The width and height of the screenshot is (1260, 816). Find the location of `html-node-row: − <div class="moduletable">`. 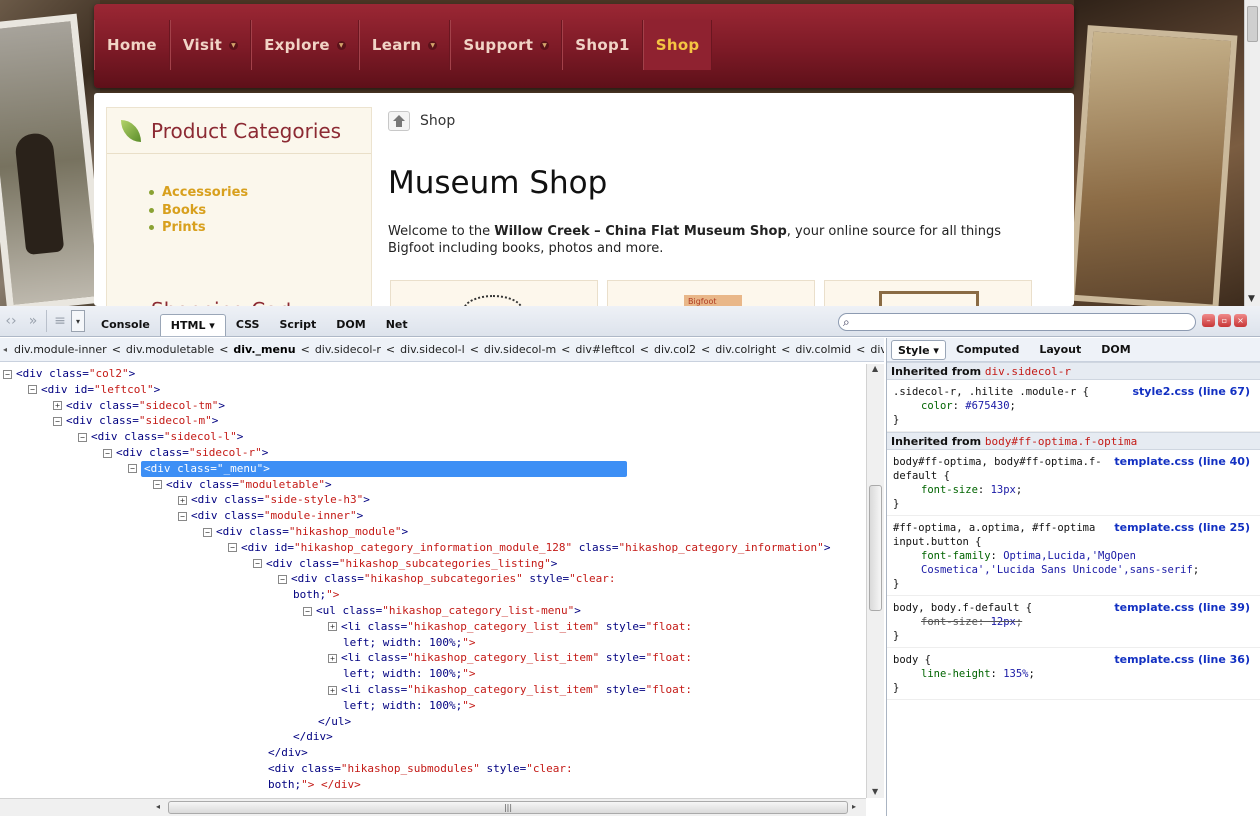

html-node-row: − <div class="moduletable"> is located at coordinates (242, 485).